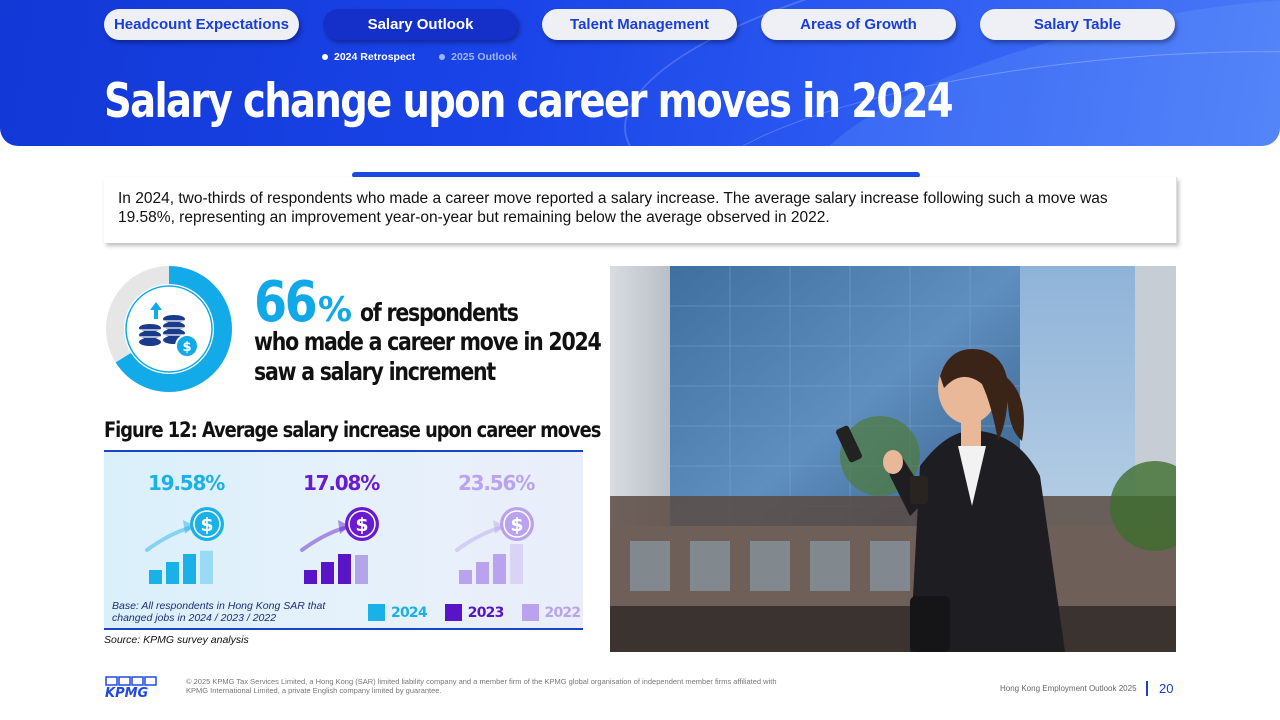  Describe the element at coordinates (529, 101) in the screenshot. I see `page-title: Salary change upon career moves in 2024` at that location.